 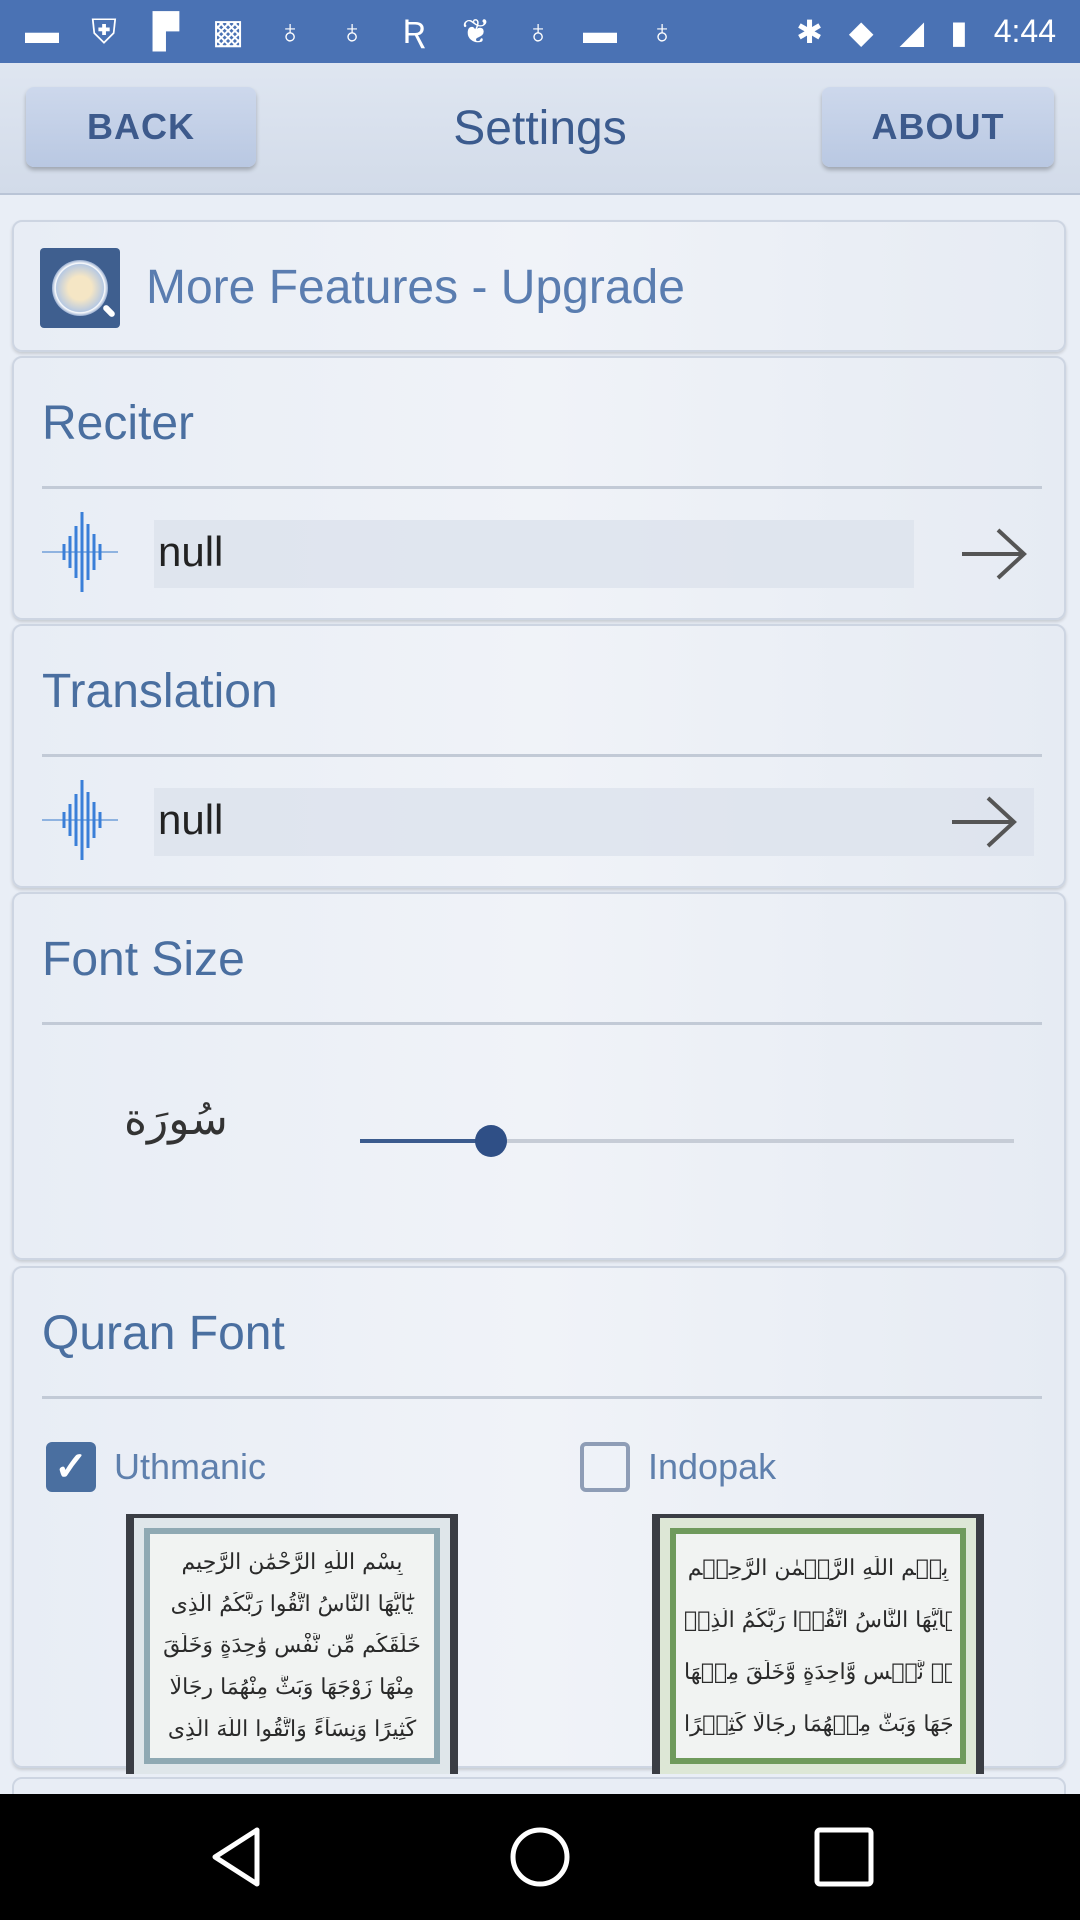 I want to click on quran-font-title: Quran Font, so click(x=163, y=1333).